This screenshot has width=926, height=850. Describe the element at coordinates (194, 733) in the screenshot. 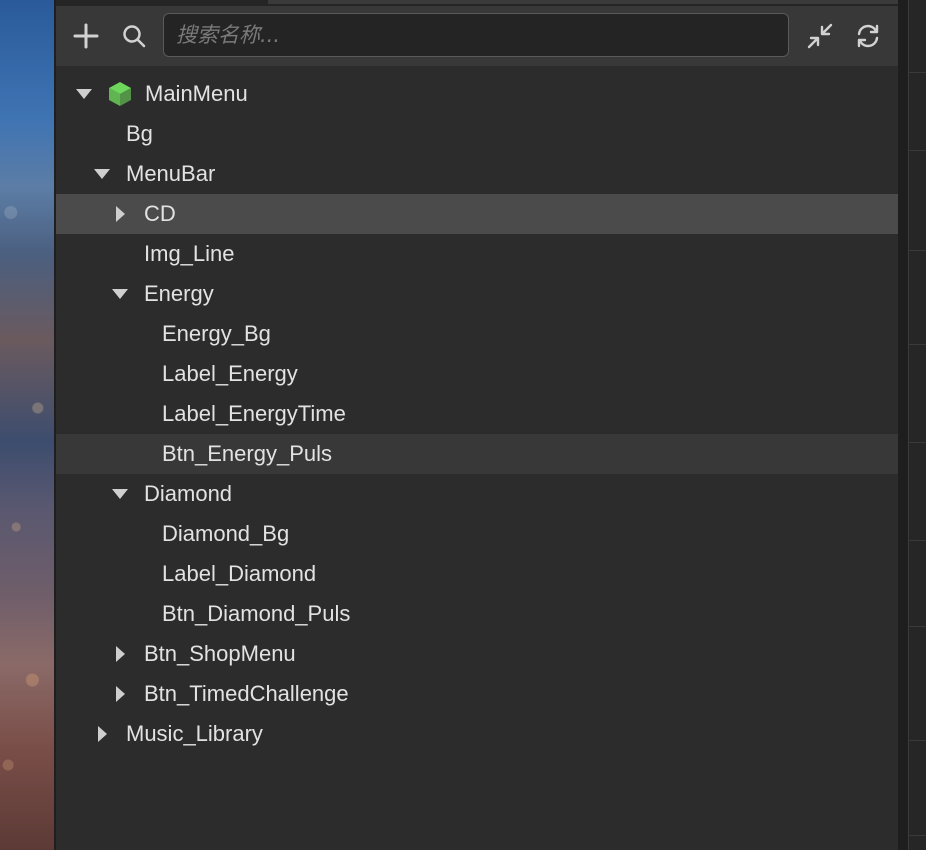

I see `tree-node-label: Music_Library` at that location.